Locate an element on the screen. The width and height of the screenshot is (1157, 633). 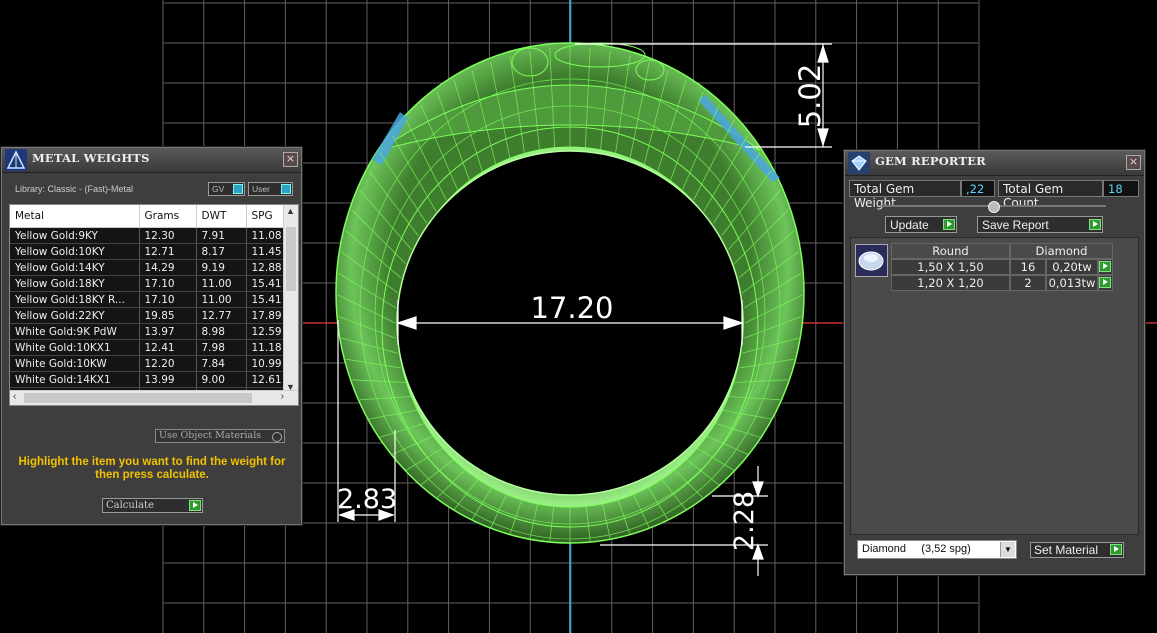
gem-row-size: 1,20 X 1,20 is located at coordinates (950, 283).